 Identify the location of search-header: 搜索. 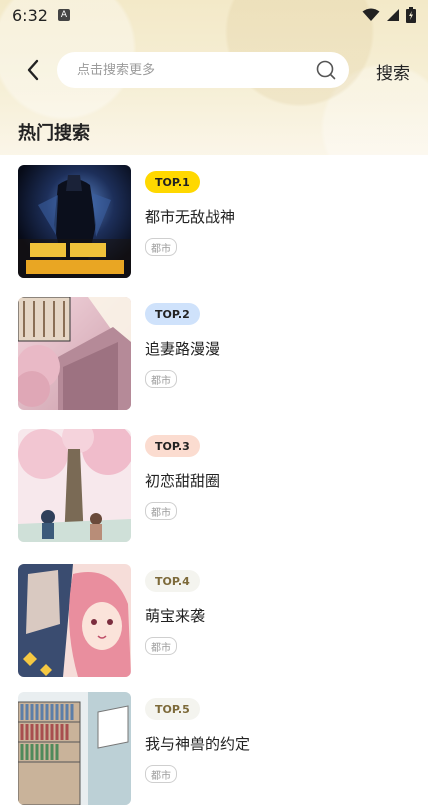
(214, 70).